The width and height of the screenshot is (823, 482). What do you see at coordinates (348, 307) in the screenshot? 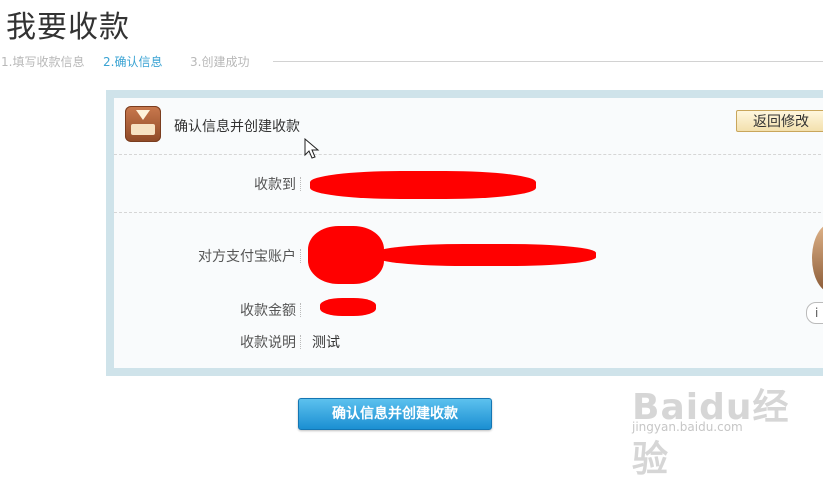
I see `amount-redaction` at bounding box center [348, 307].